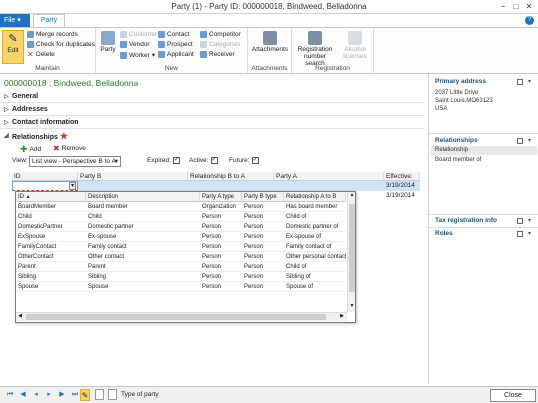 Image resolution: width=538 pixels, height=403 pixels. What do you see at coordinates (49, 395) in the screenshot?
I see `next-record-icon: ▸` at bounding box center [49, 395].